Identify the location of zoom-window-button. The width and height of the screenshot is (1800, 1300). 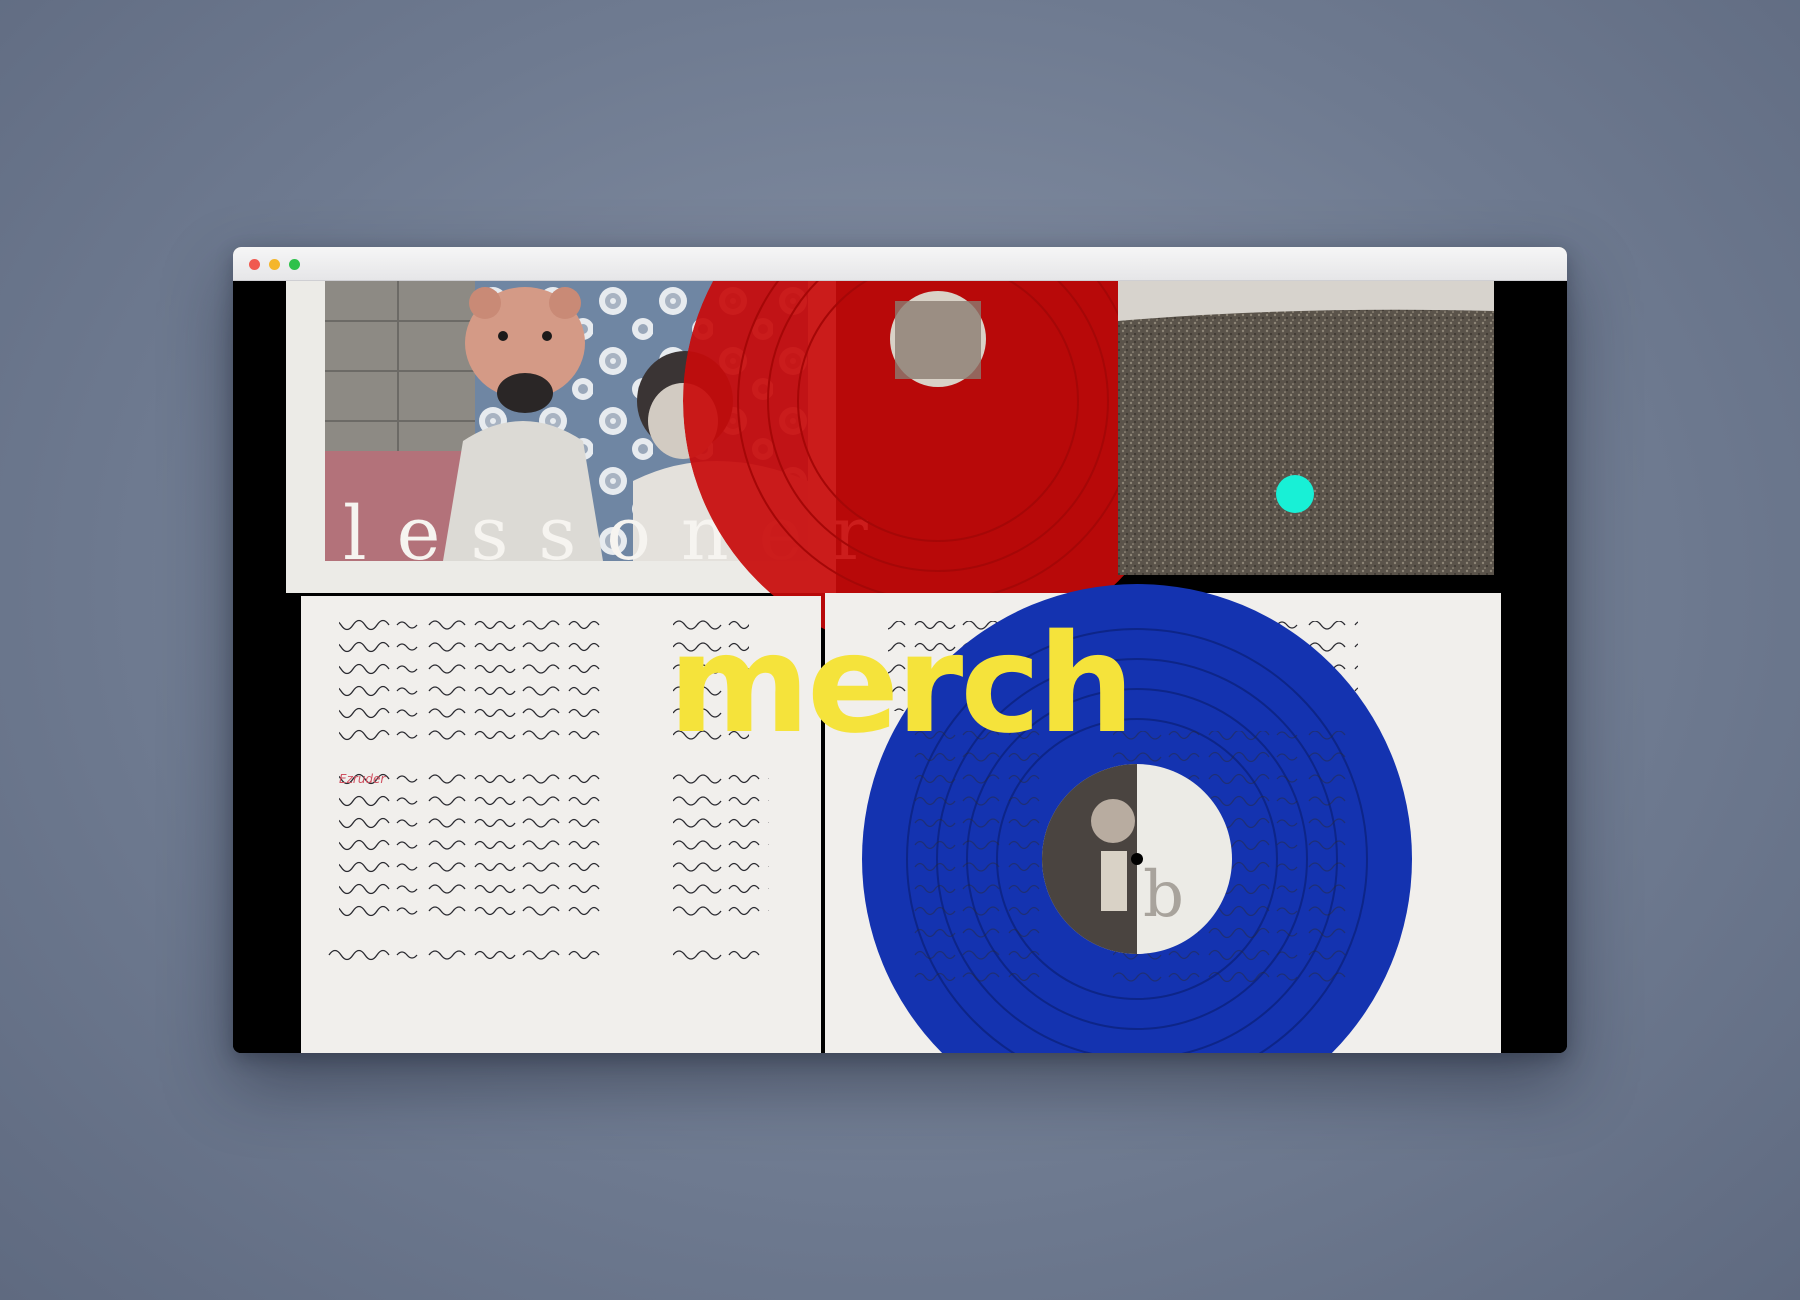
(294, 264).